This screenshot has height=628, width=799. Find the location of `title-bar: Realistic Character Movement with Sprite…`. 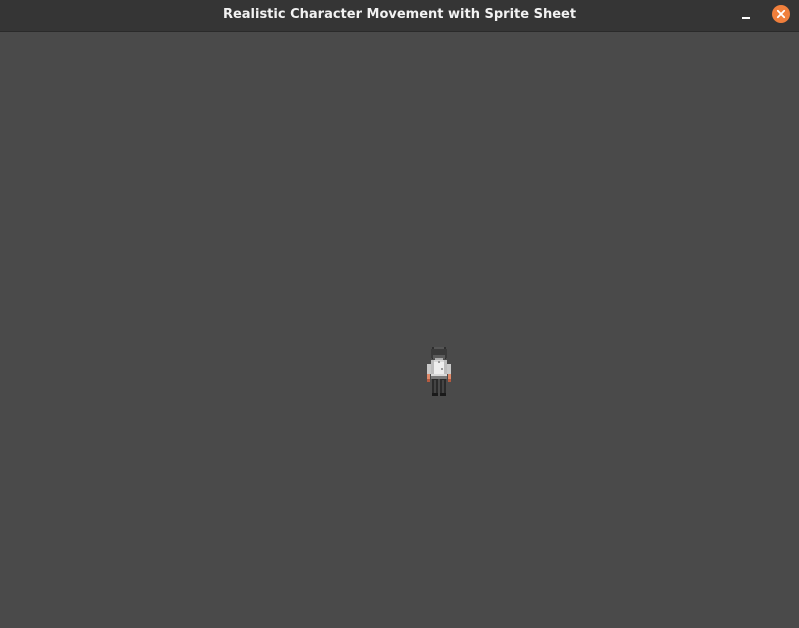

title-bar: Realistic Character Movement with Sprite… is located at coordinates (399, 16).